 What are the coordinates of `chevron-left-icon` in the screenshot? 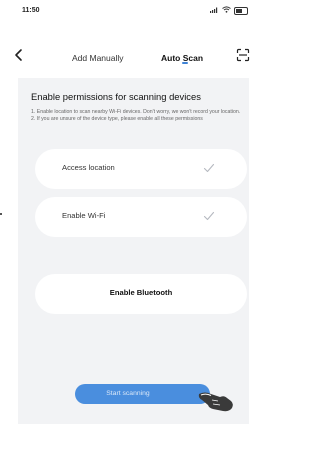 It's located at (19, 55).